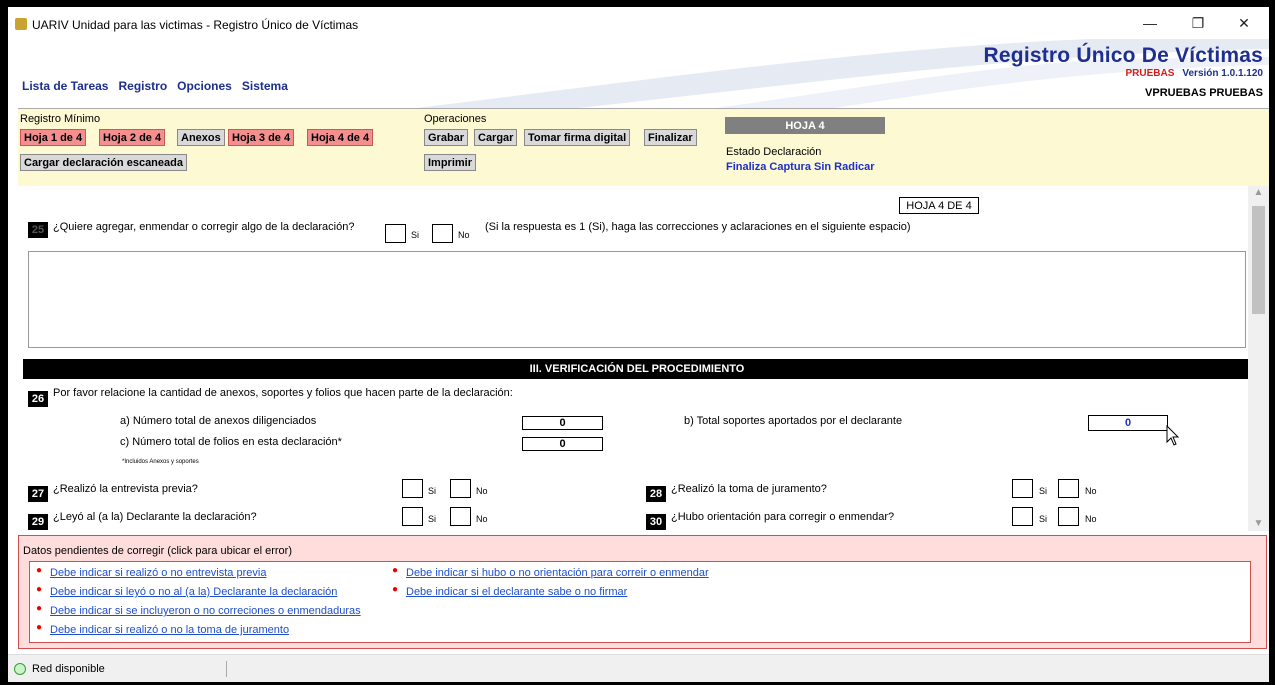  Describe the element at coordinates (577, 137) in the screenshot. I see `tomar-firma-digital-button: Tomar firma digital` at that location.